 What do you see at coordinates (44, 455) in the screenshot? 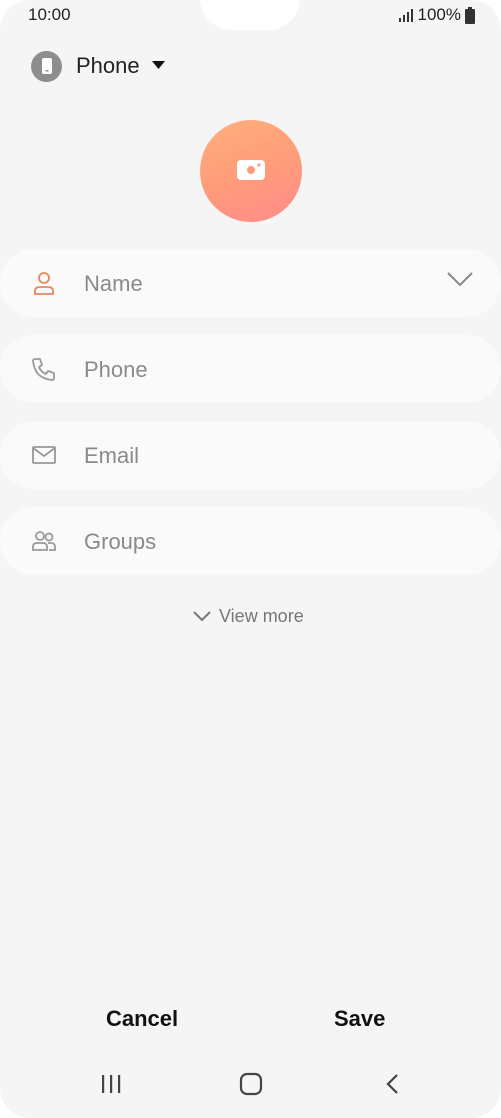
I see `envelope-icon` at bounding box center [44, 455].